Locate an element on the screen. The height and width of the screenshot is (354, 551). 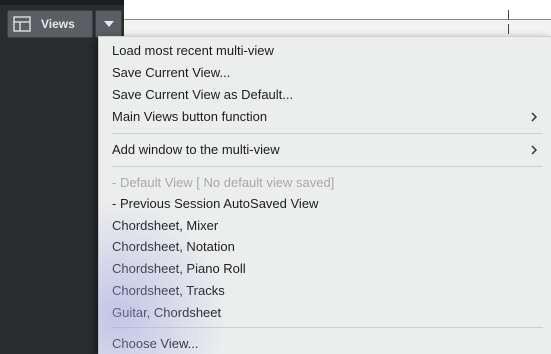
menu-item-label: Guitar, Chordsheet is located at coordinates (167, 312).